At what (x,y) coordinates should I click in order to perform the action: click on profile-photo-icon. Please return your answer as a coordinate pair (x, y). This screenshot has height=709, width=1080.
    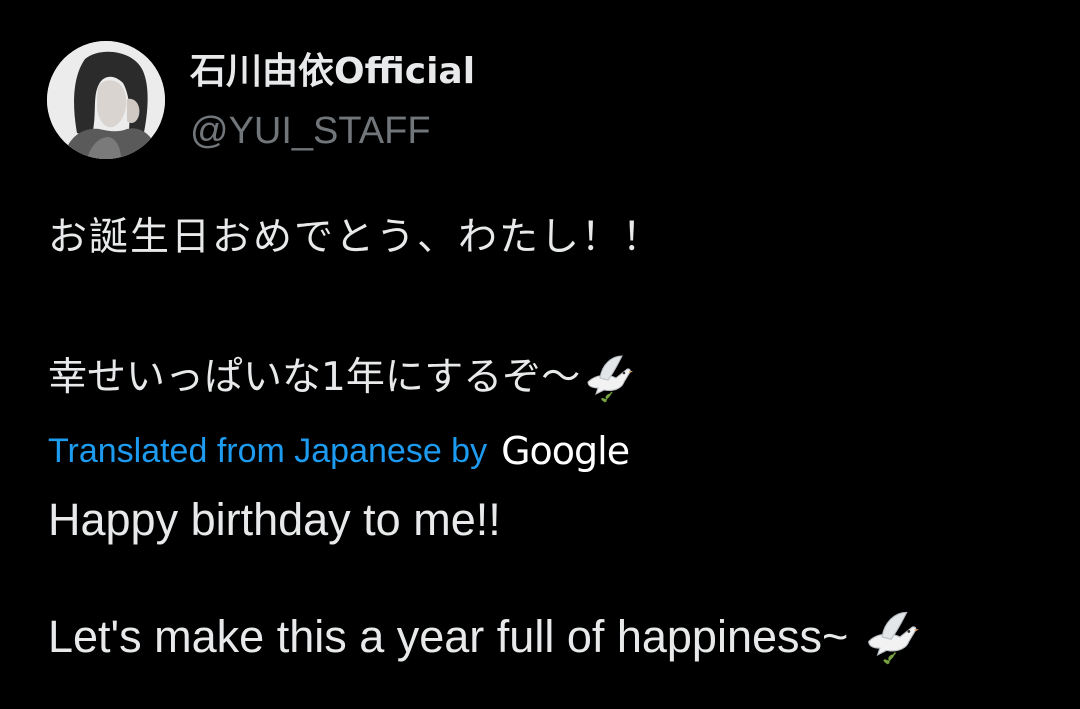
    Looking at the image, I should click on (106, 100).